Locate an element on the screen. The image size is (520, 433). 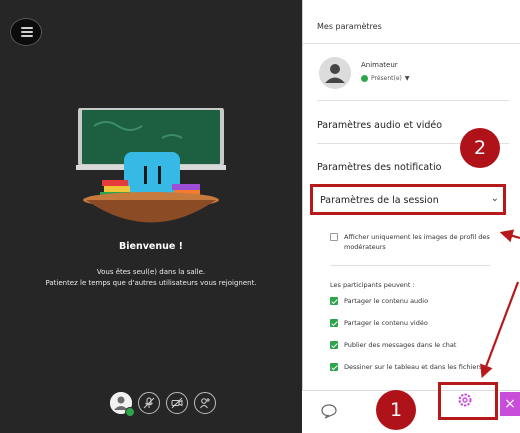
avatar-button is located at coordinates (122, 404).